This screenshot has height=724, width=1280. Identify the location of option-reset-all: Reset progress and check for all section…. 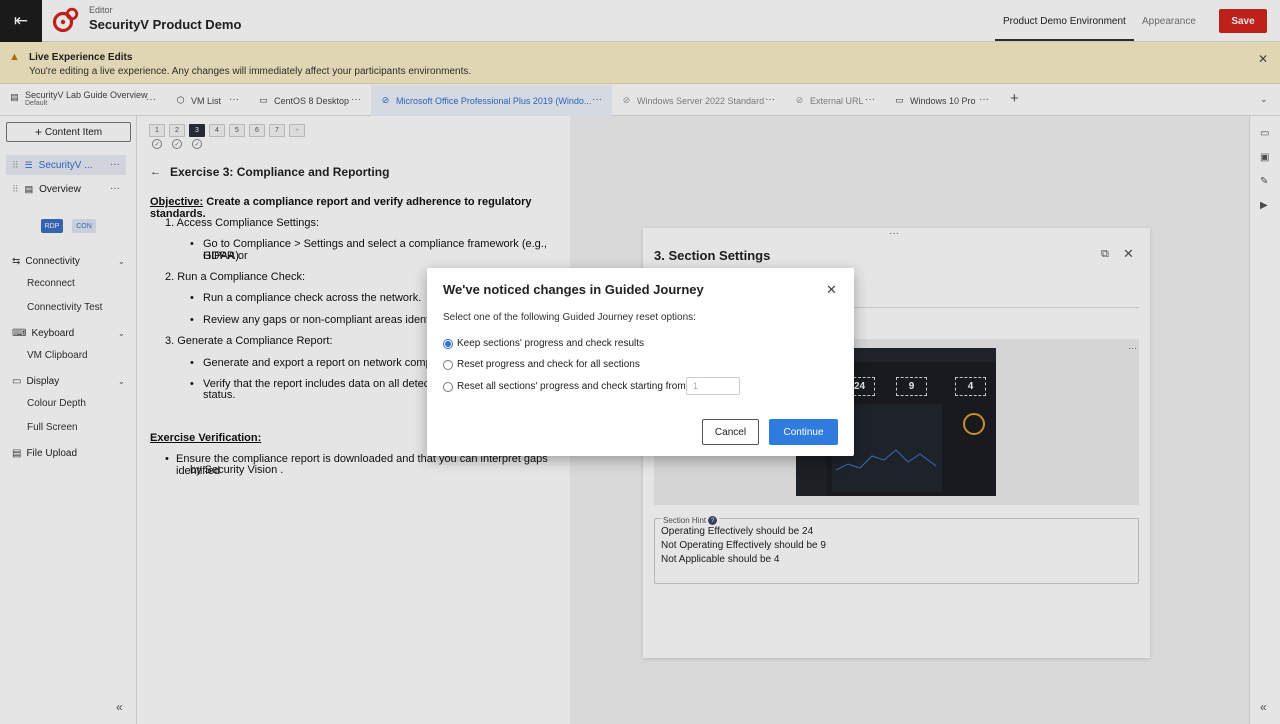
(541, 364).